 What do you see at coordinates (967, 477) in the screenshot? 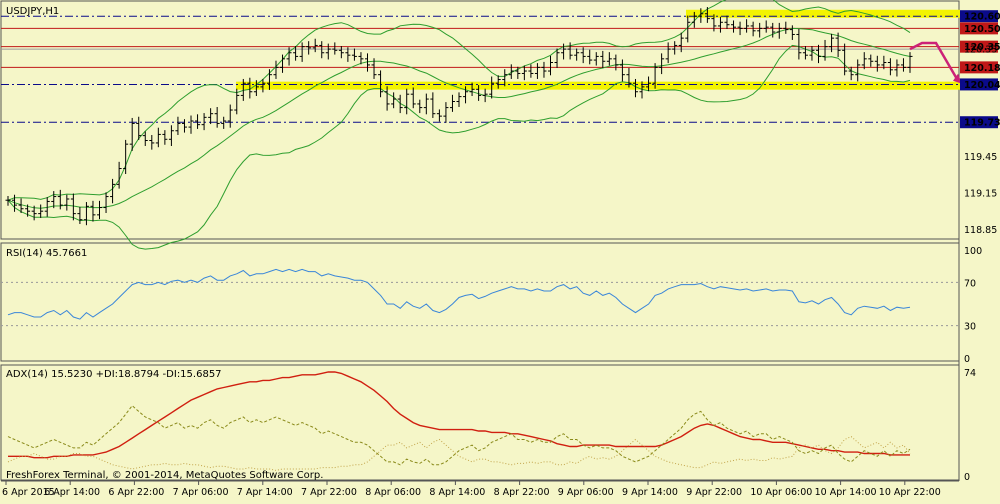
I see `adx-tick-label: 0` at bounding box center [967, 477].